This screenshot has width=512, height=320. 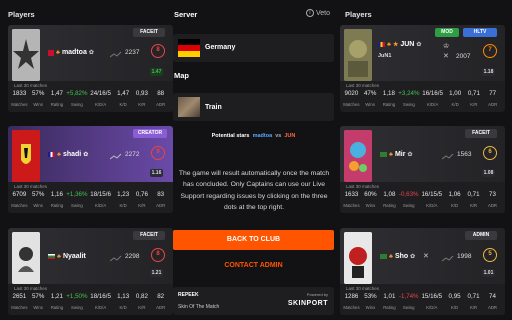 I want to click on player-name: ♣ Nyaalit, so click(x=67, y=256).